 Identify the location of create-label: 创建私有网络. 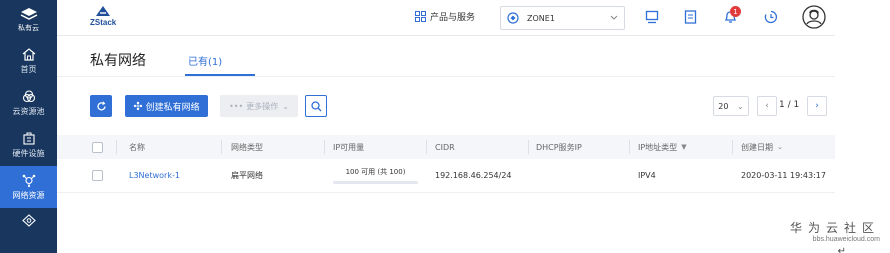
(172, 107).